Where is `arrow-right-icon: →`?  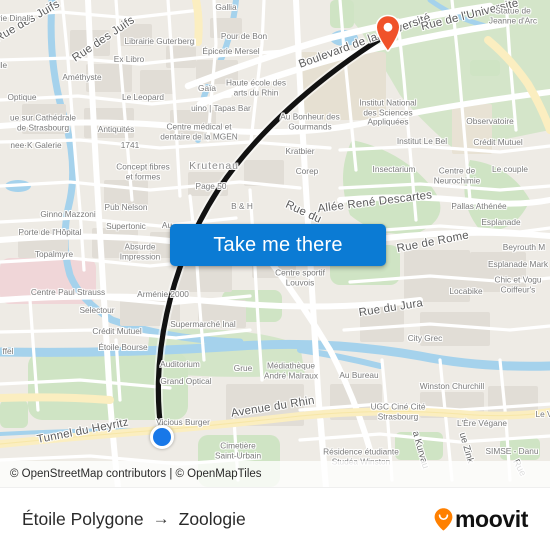
arrow-right-icon: → is located at coordinates (161, 518).